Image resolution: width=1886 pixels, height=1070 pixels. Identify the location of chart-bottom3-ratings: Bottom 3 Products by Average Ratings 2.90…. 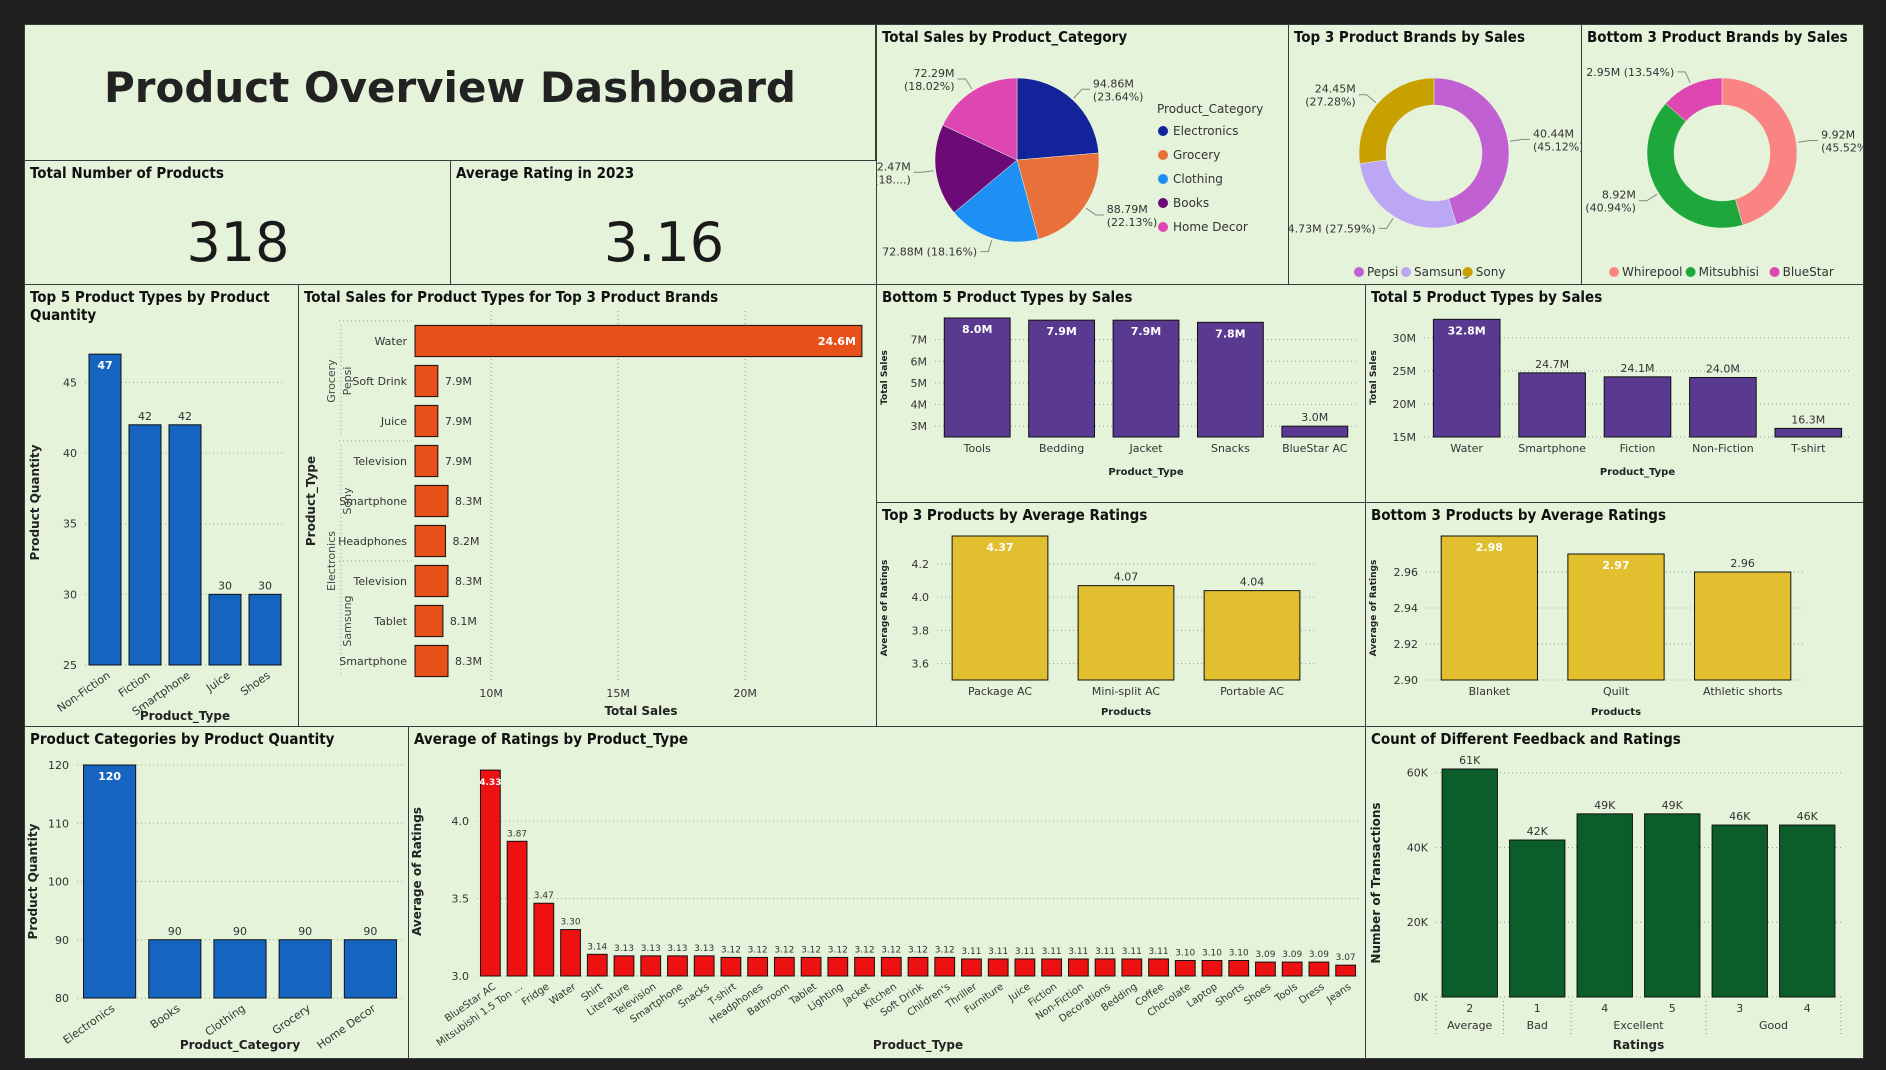
(1614, 615).